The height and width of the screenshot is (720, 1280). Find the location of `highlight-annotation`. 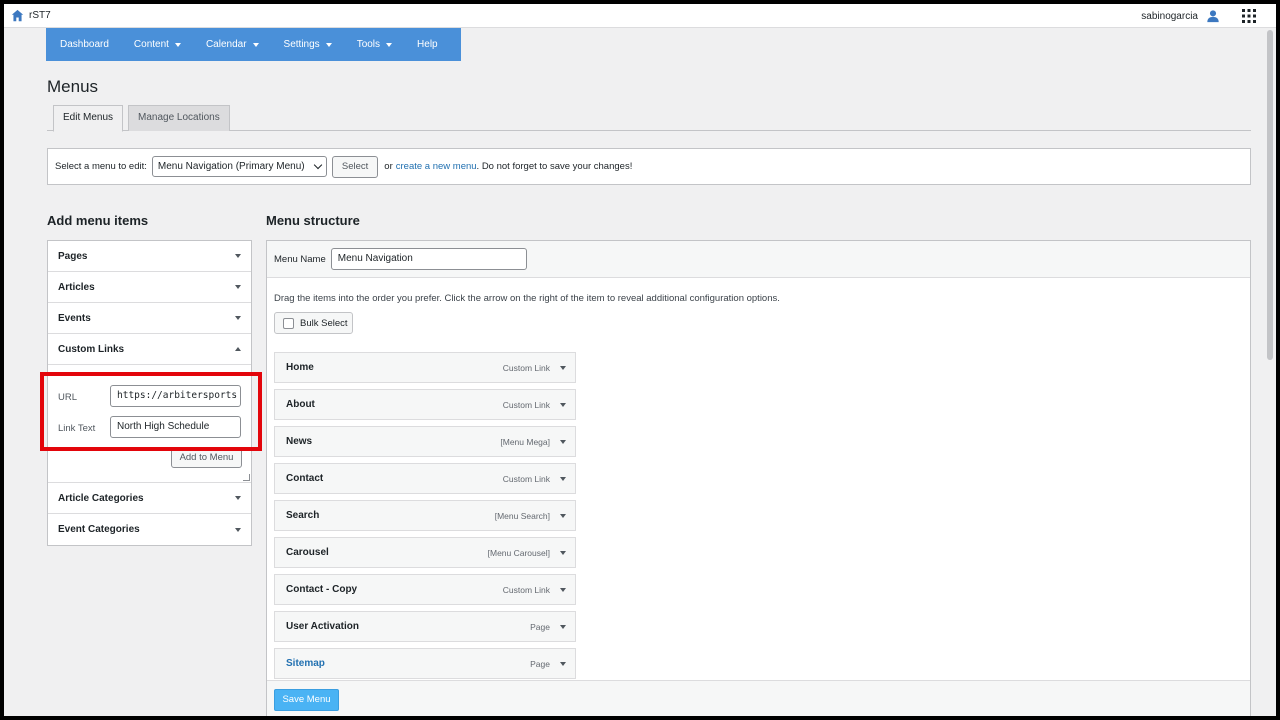

highlight-annotation is located at coordinates (151, 411).